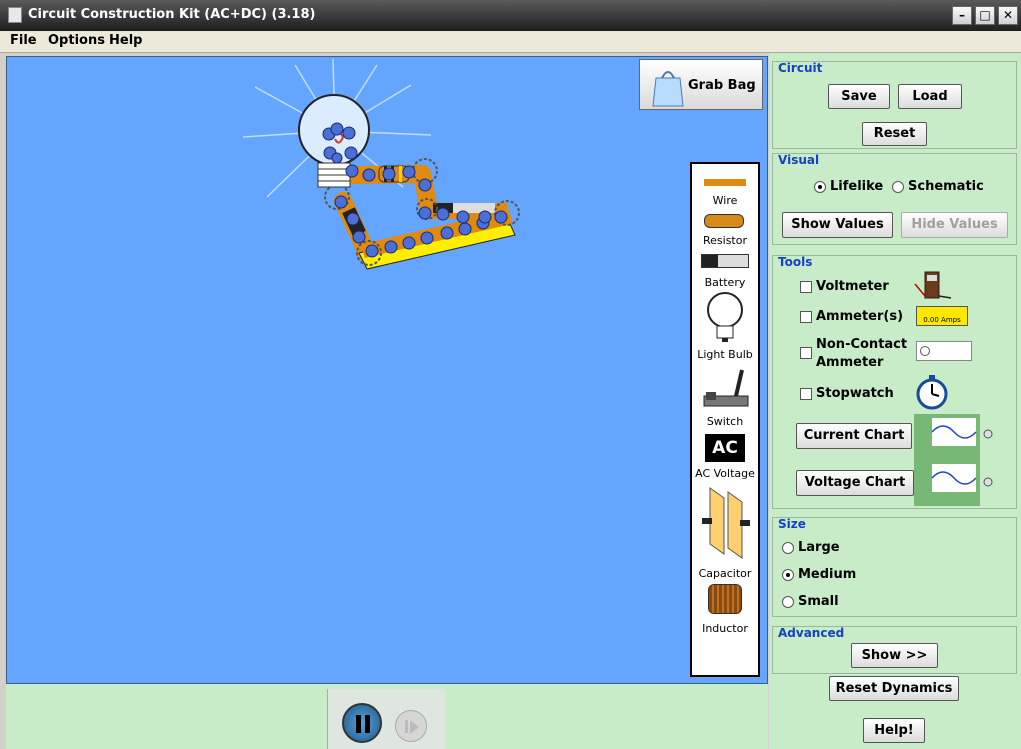  I want to click on show-values-button: Show Values, so click(837, 225).